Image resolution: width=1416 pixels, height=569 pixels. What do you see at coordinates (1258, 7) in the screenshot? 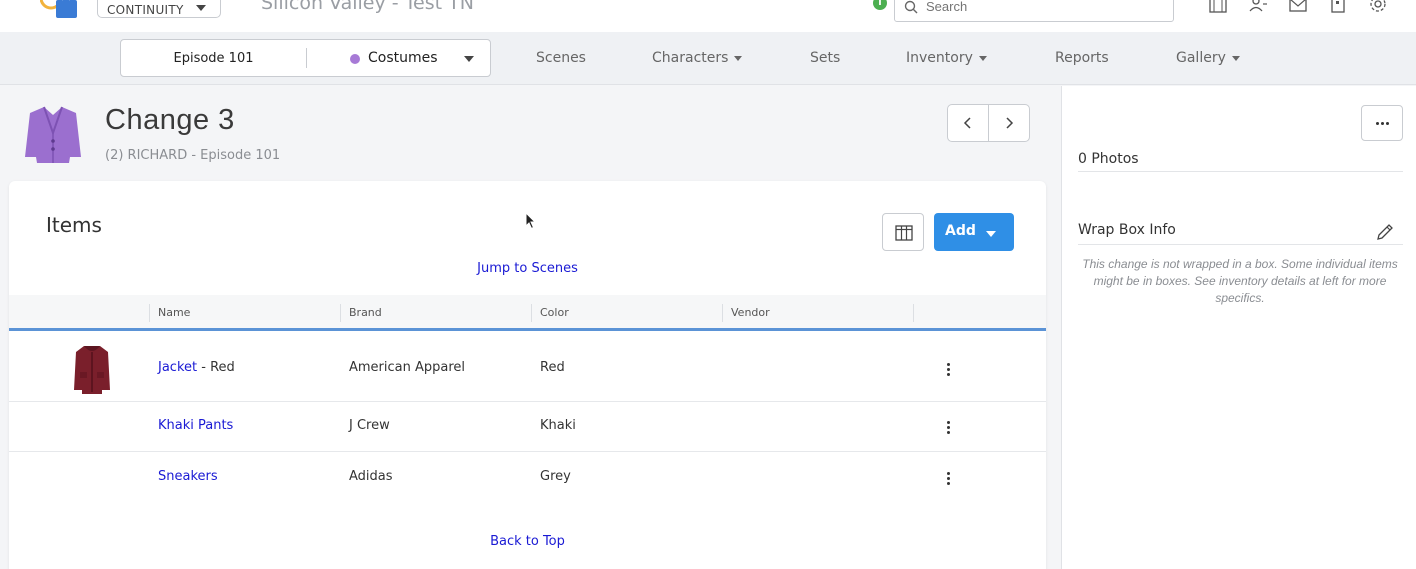
I see `user-list-icon` at bounding box center [1258, 7].